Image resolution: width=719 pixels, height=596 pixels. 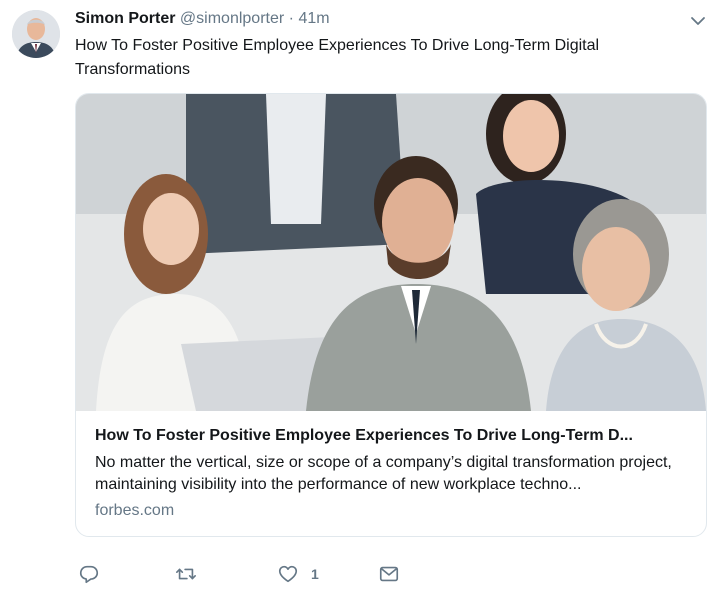 I want to click on like-button: 1, so click(x=298, y=574).